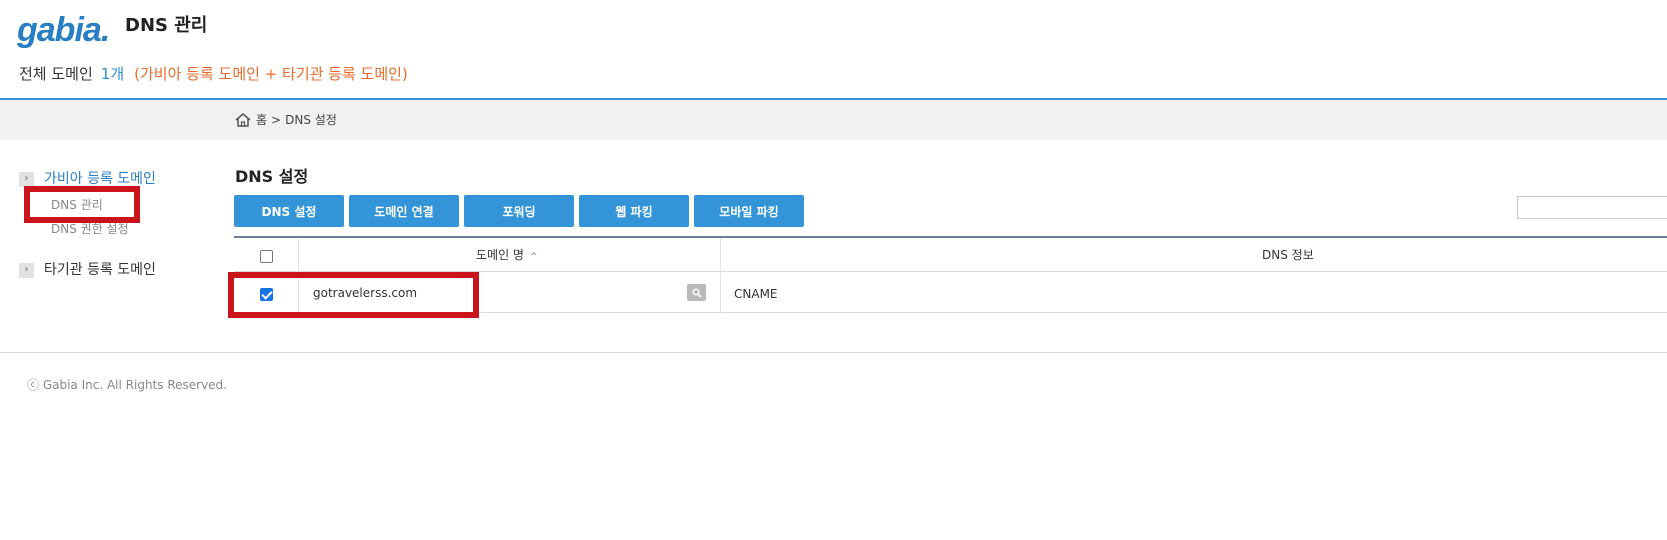 The width and height of the screenshot is (1667, 540). Describe the element at coordinates (271, 74) in the screenshot. I see `summary-note: (가비아 등록 도메인 + 타기관 등록 도메인)` at that location.